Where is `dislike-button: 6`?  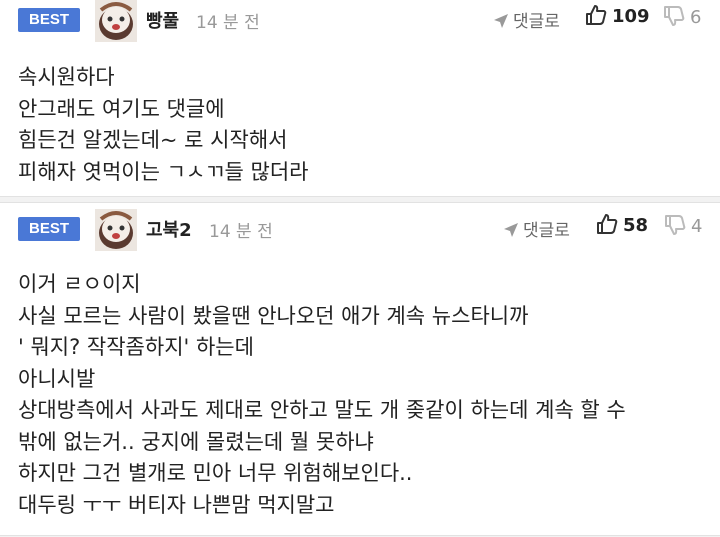
dislike-button: 6 is located at coordinates (682, 16).